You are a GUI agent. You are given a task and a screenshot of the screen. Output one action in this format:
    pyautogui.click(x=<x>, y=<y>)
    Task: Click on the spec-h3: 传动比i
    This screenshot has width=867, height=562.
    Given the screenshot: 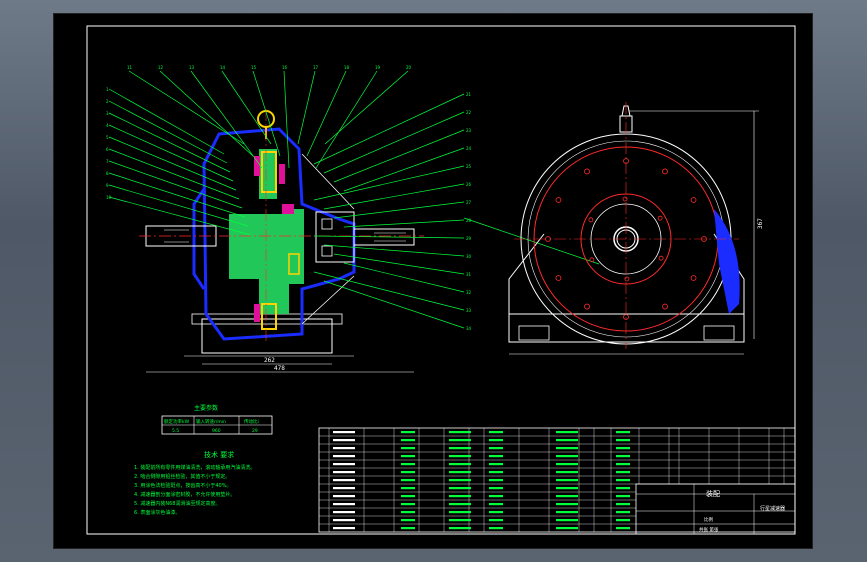 What is the action you would take?
    pyautogui.click(x=251, y=421)
    